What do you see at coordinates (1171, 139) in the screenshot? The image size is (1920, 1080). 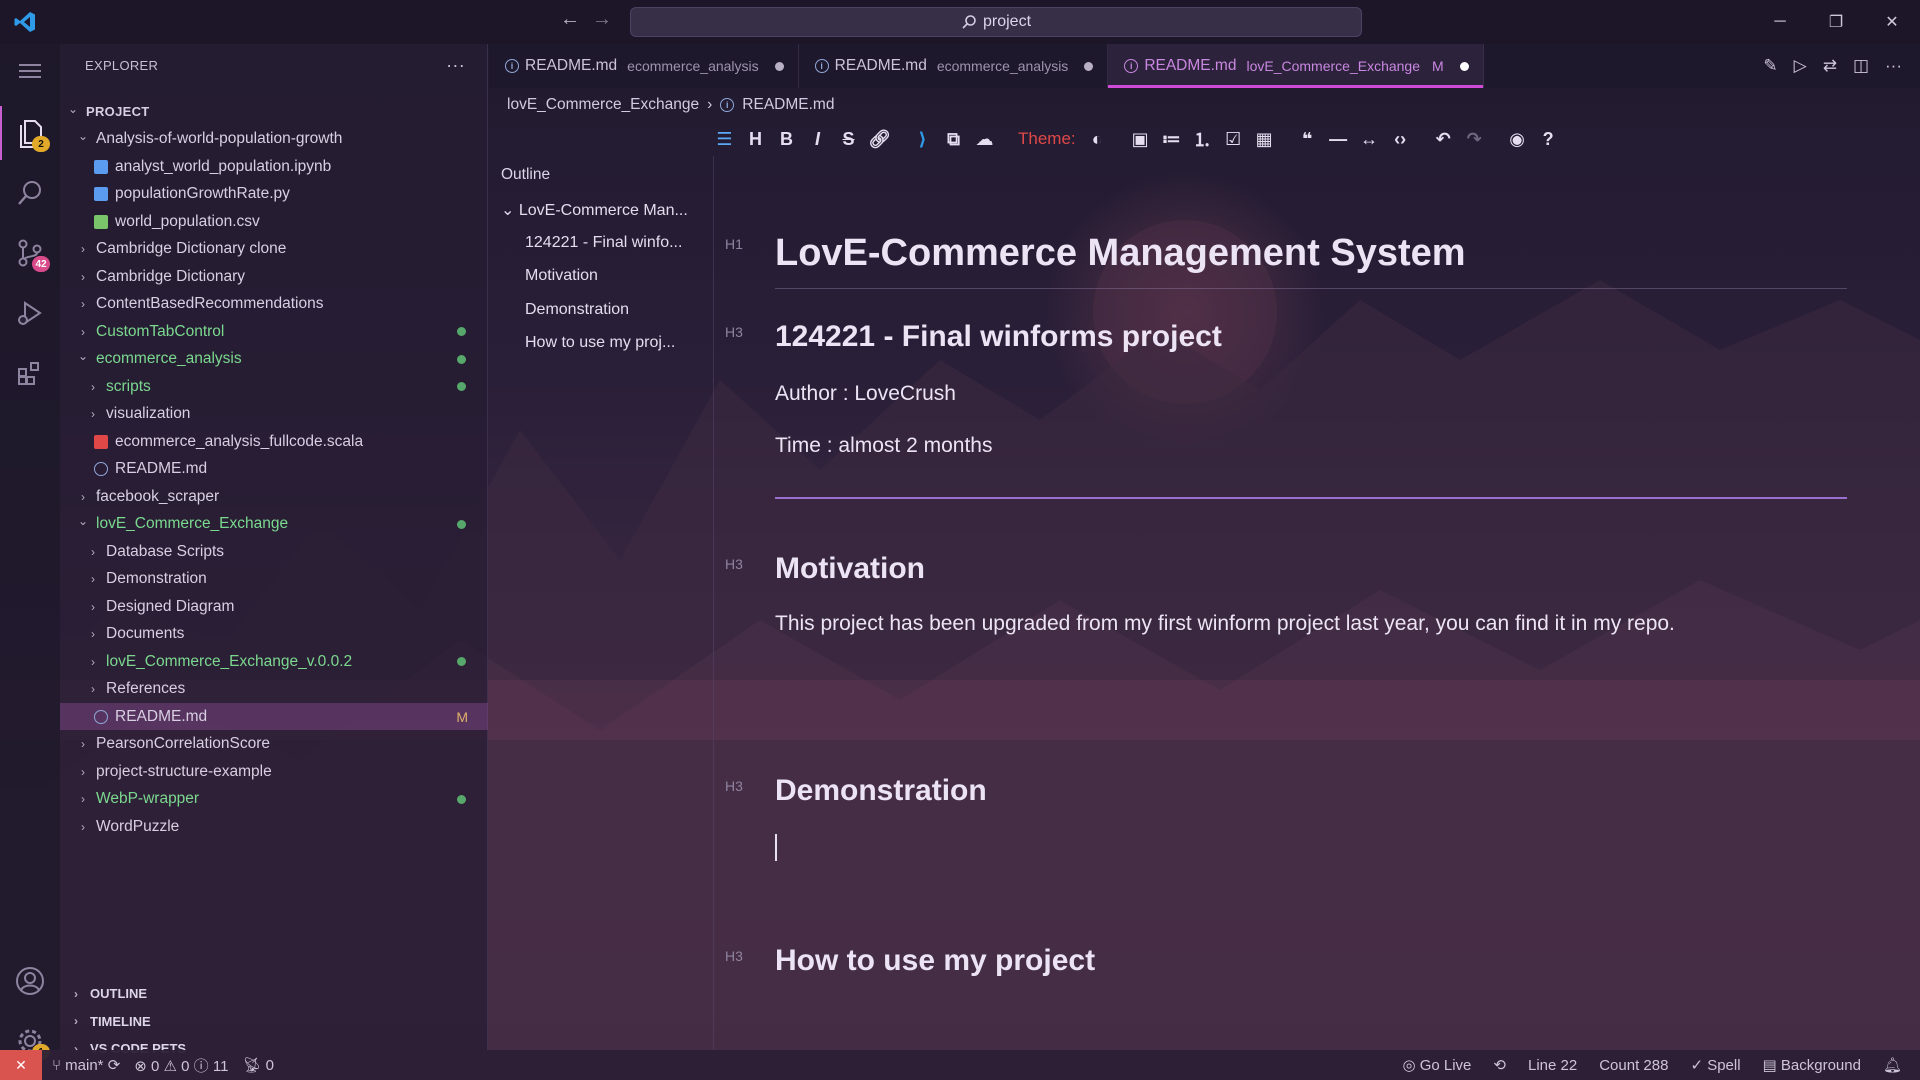 I see `bulleted-list-icon: ≔` at bounding box center [1171, 139].